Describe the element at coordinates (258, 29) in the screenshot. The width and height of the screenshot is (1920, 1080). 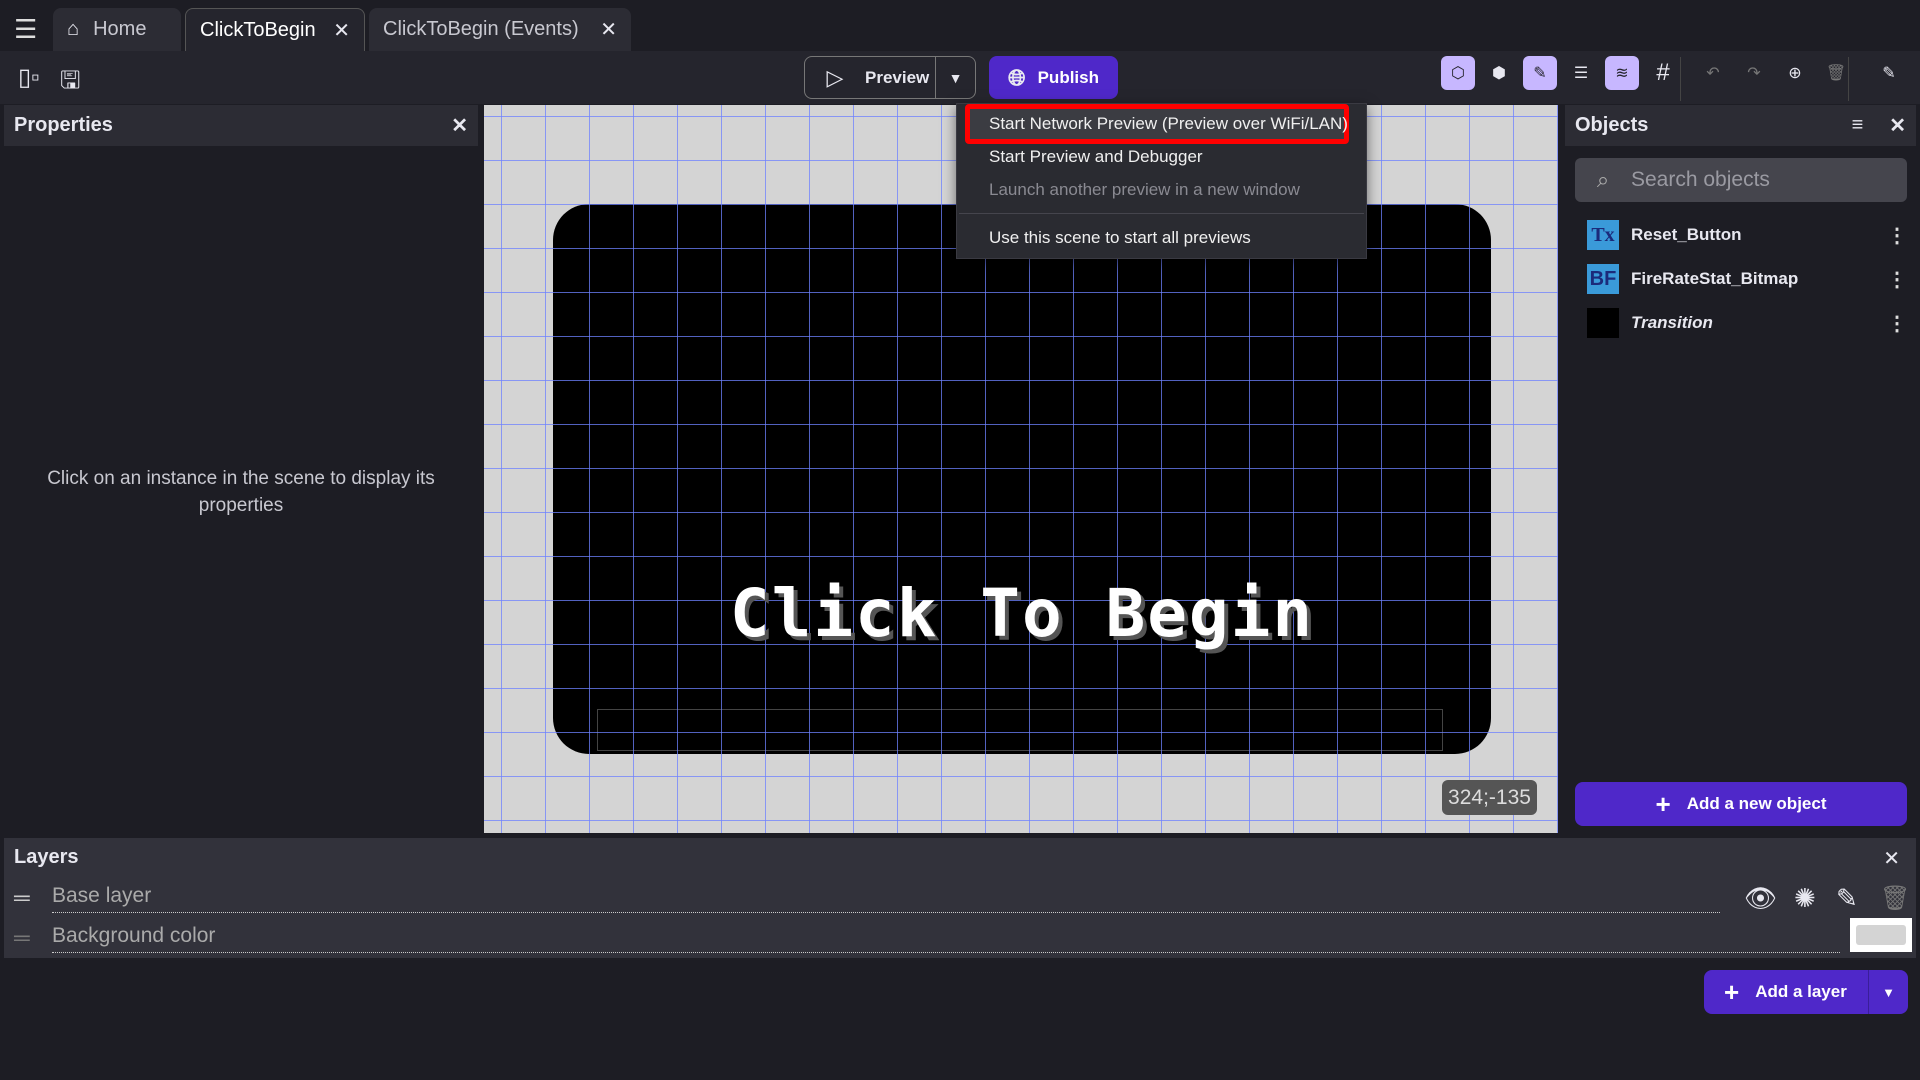
I see `tab-label: ClickToBegin` at that location.